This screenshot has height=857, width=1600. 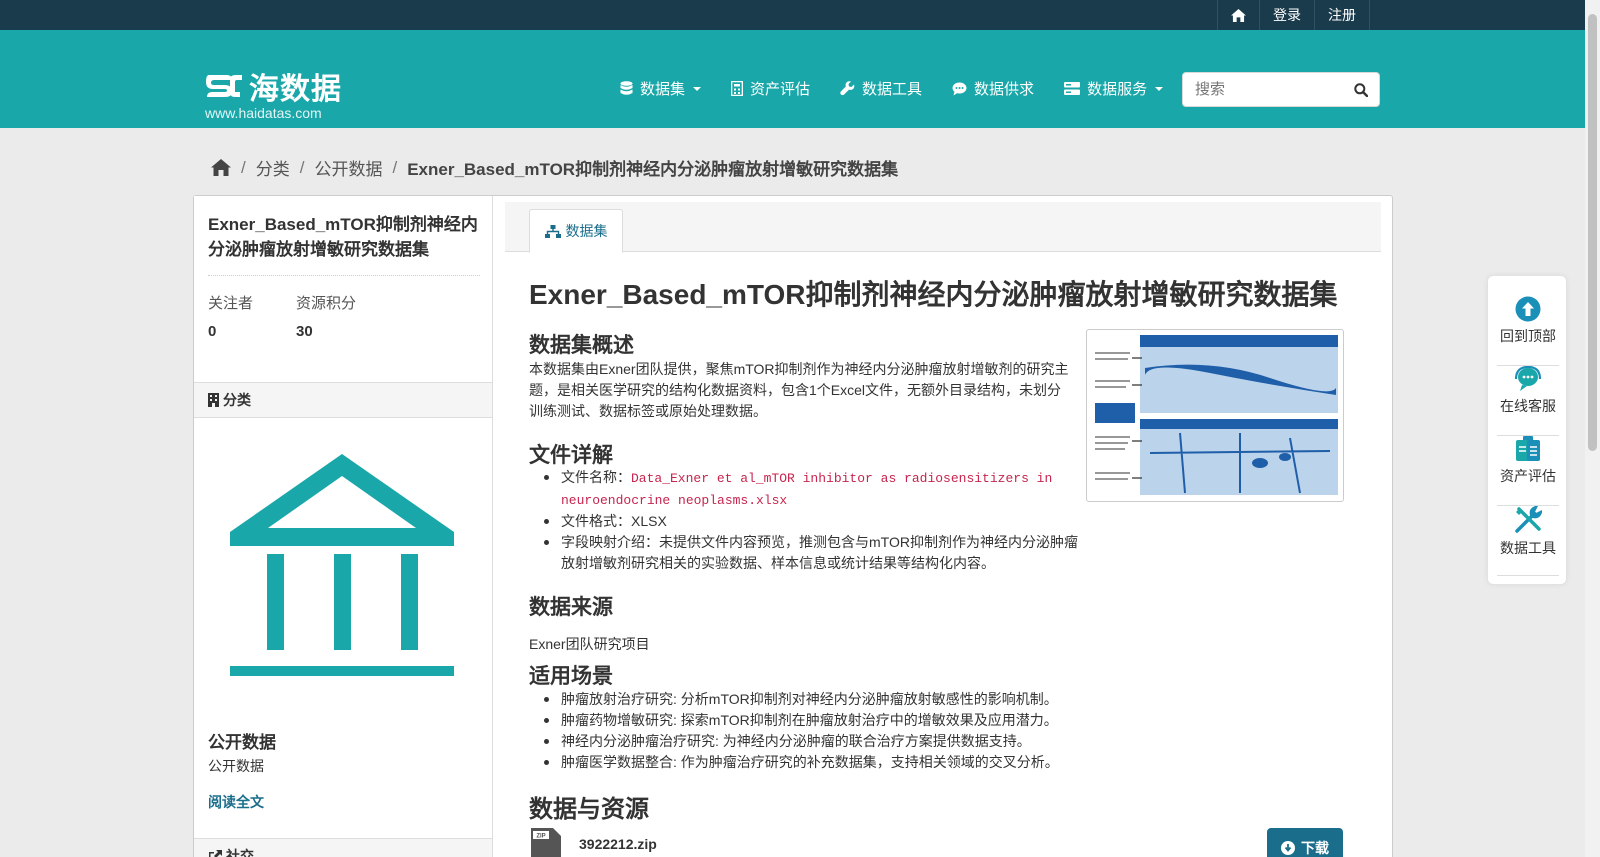 I want to click on building-icon, so click(x=213, y=400).